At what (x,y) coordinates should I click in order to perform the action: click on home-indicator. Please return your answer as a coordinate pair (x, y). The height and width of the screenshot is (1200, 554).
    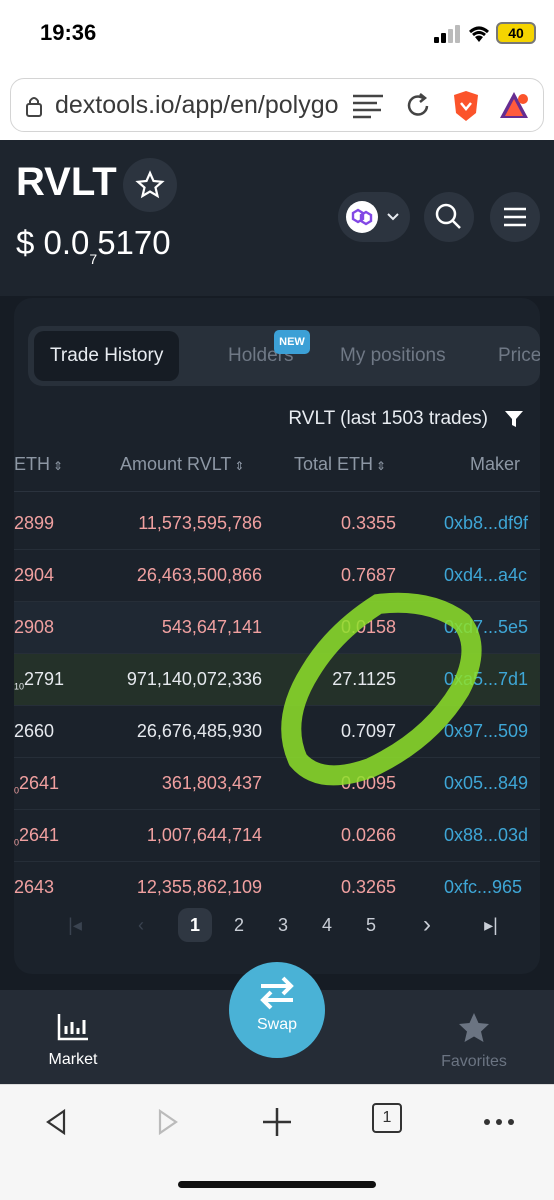
    Looking at the image, I should click on (277, 1184).